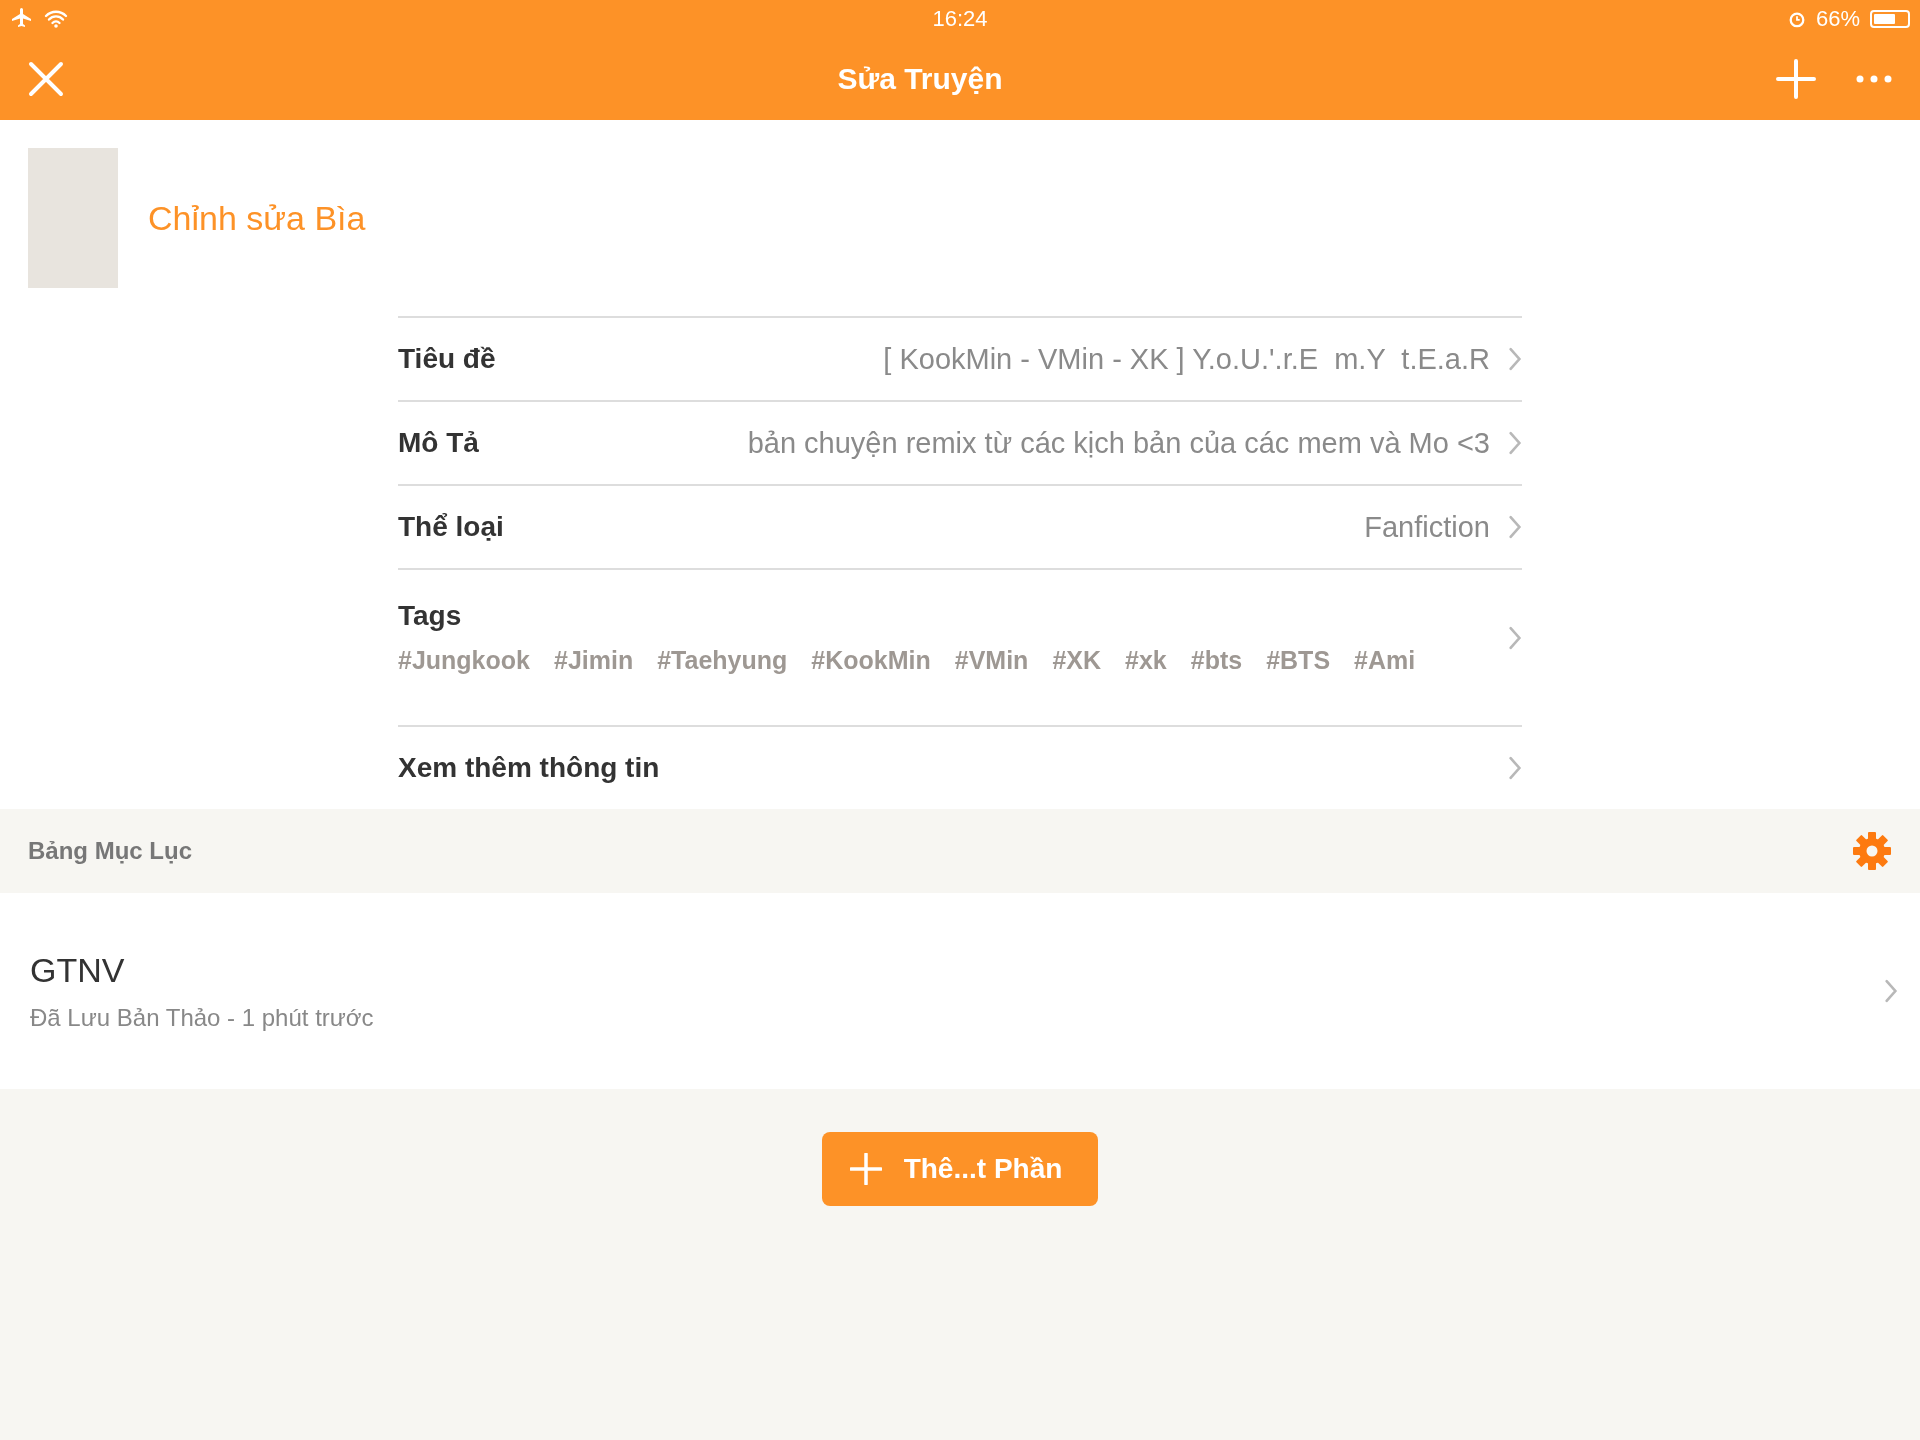 This screenshot has height=1440, width=1920. Describe the element at coordinates (960, 526) in the screenshot. I see `field-row: Thể loại Fanfiction` at that location.